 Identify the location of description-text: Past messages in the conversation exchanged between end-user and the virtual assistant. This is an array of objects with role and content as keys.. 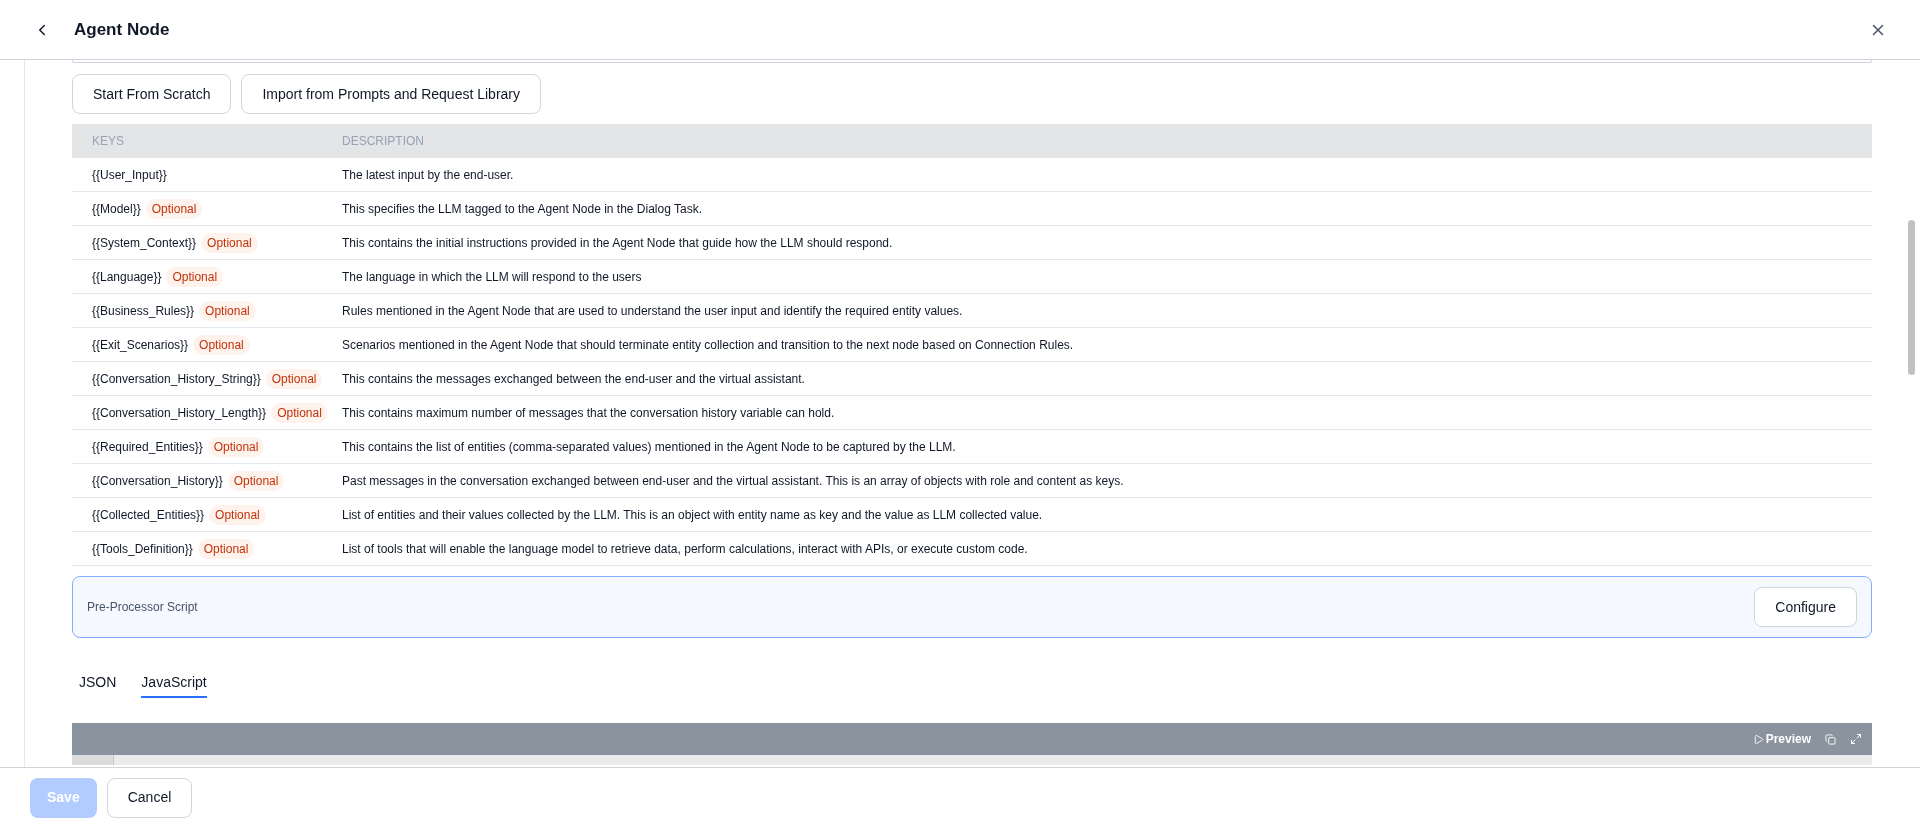
(733, 481).